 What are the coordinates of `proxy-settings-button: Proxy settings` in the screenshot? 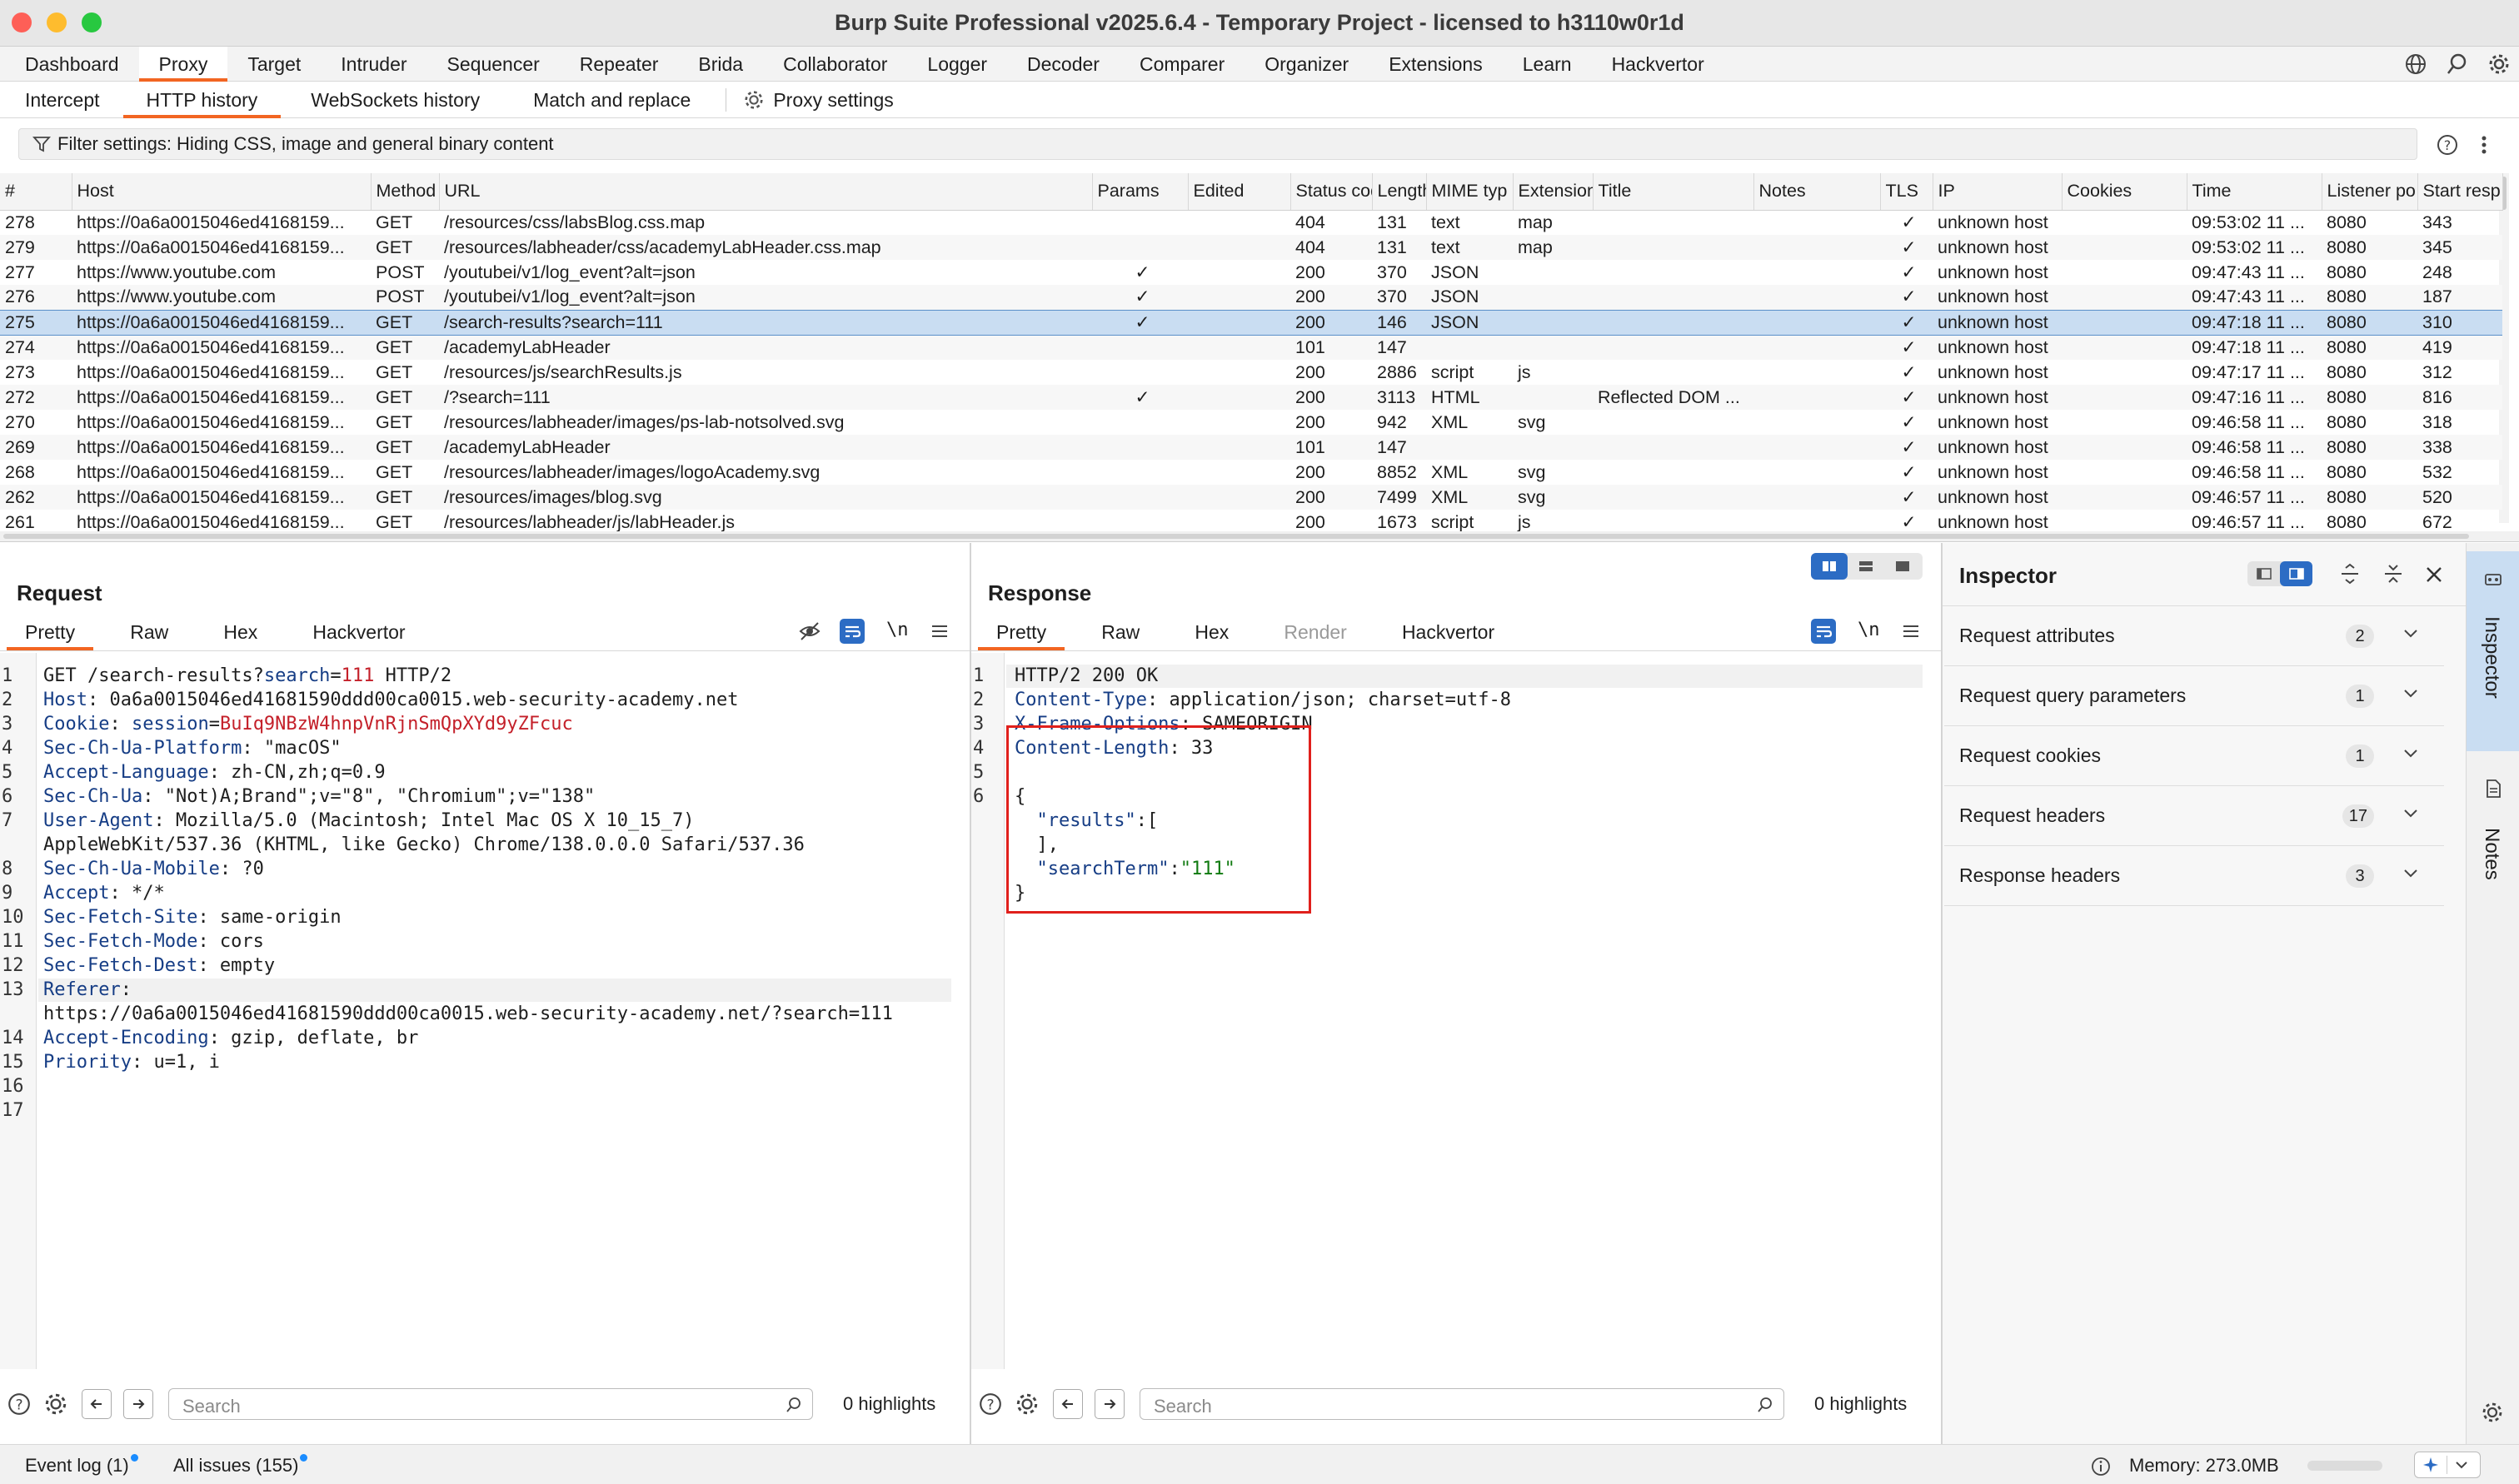 It's located at (827, 100).